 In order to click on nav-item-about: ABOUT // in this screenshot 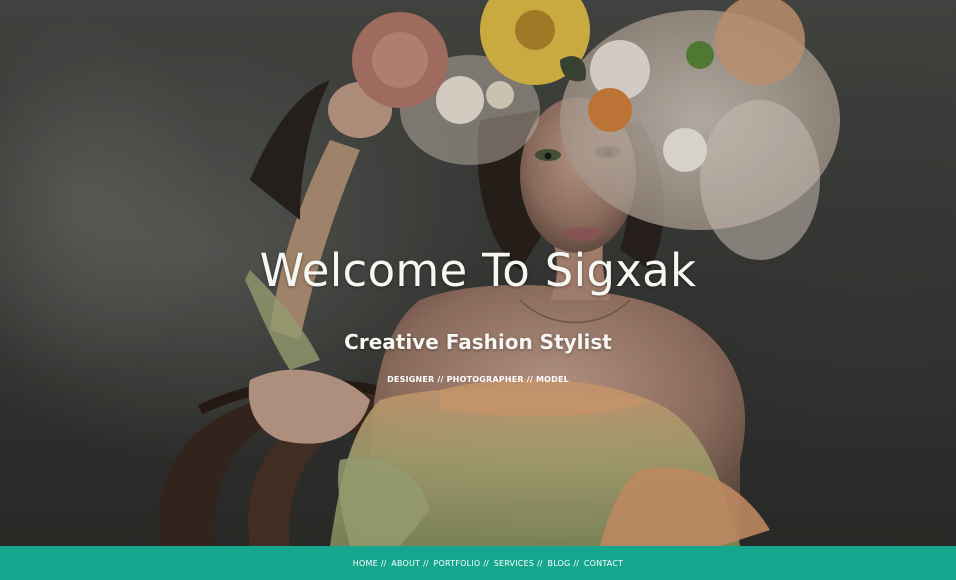, I will do `click(412, 563)`.